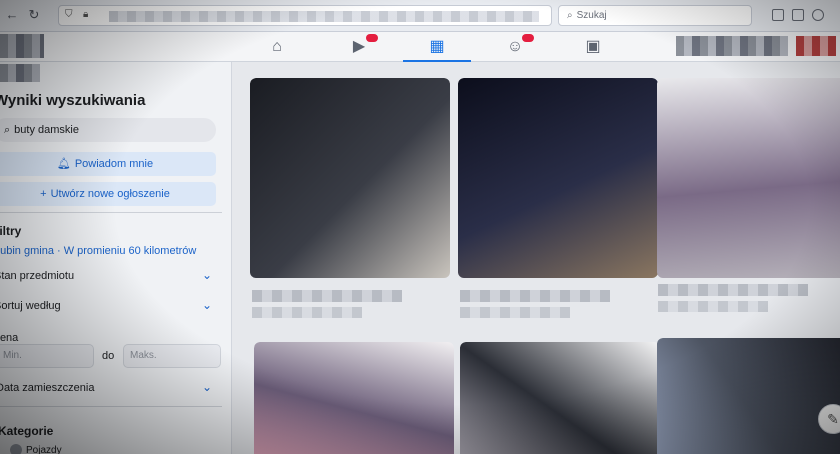  What do you see at coordinates (732, 46) in the screenshot?
I see `profile-redacted` at bounding box center [732, 46].